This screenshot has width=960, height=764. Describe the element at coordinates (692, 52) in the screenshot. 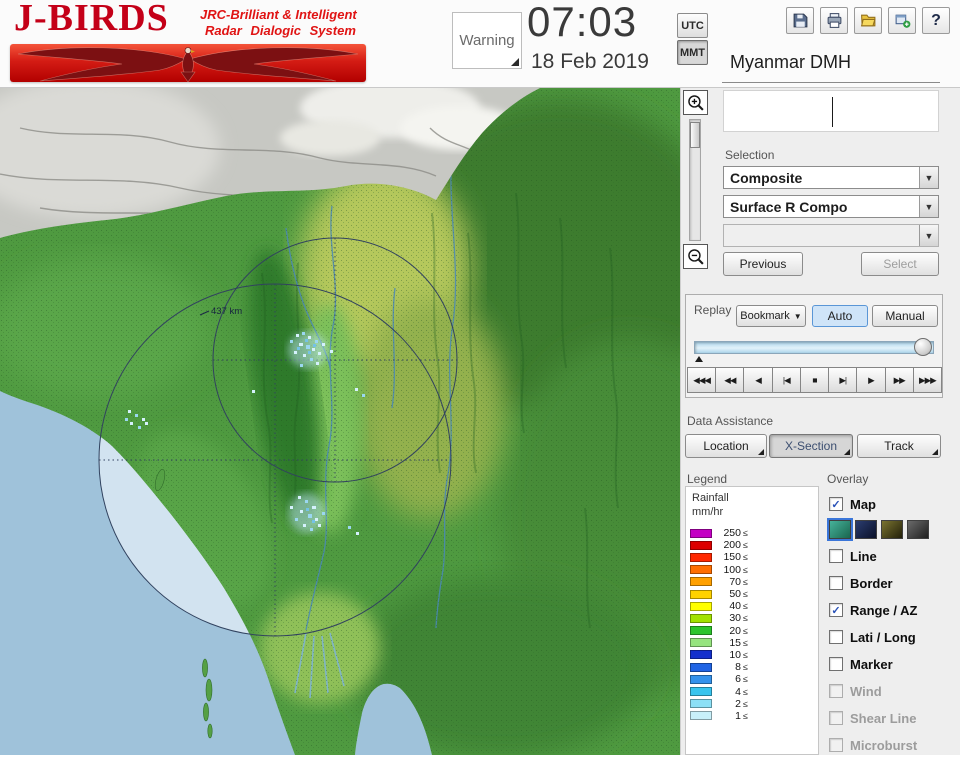

I see `mmt-button: MMT` at that location.